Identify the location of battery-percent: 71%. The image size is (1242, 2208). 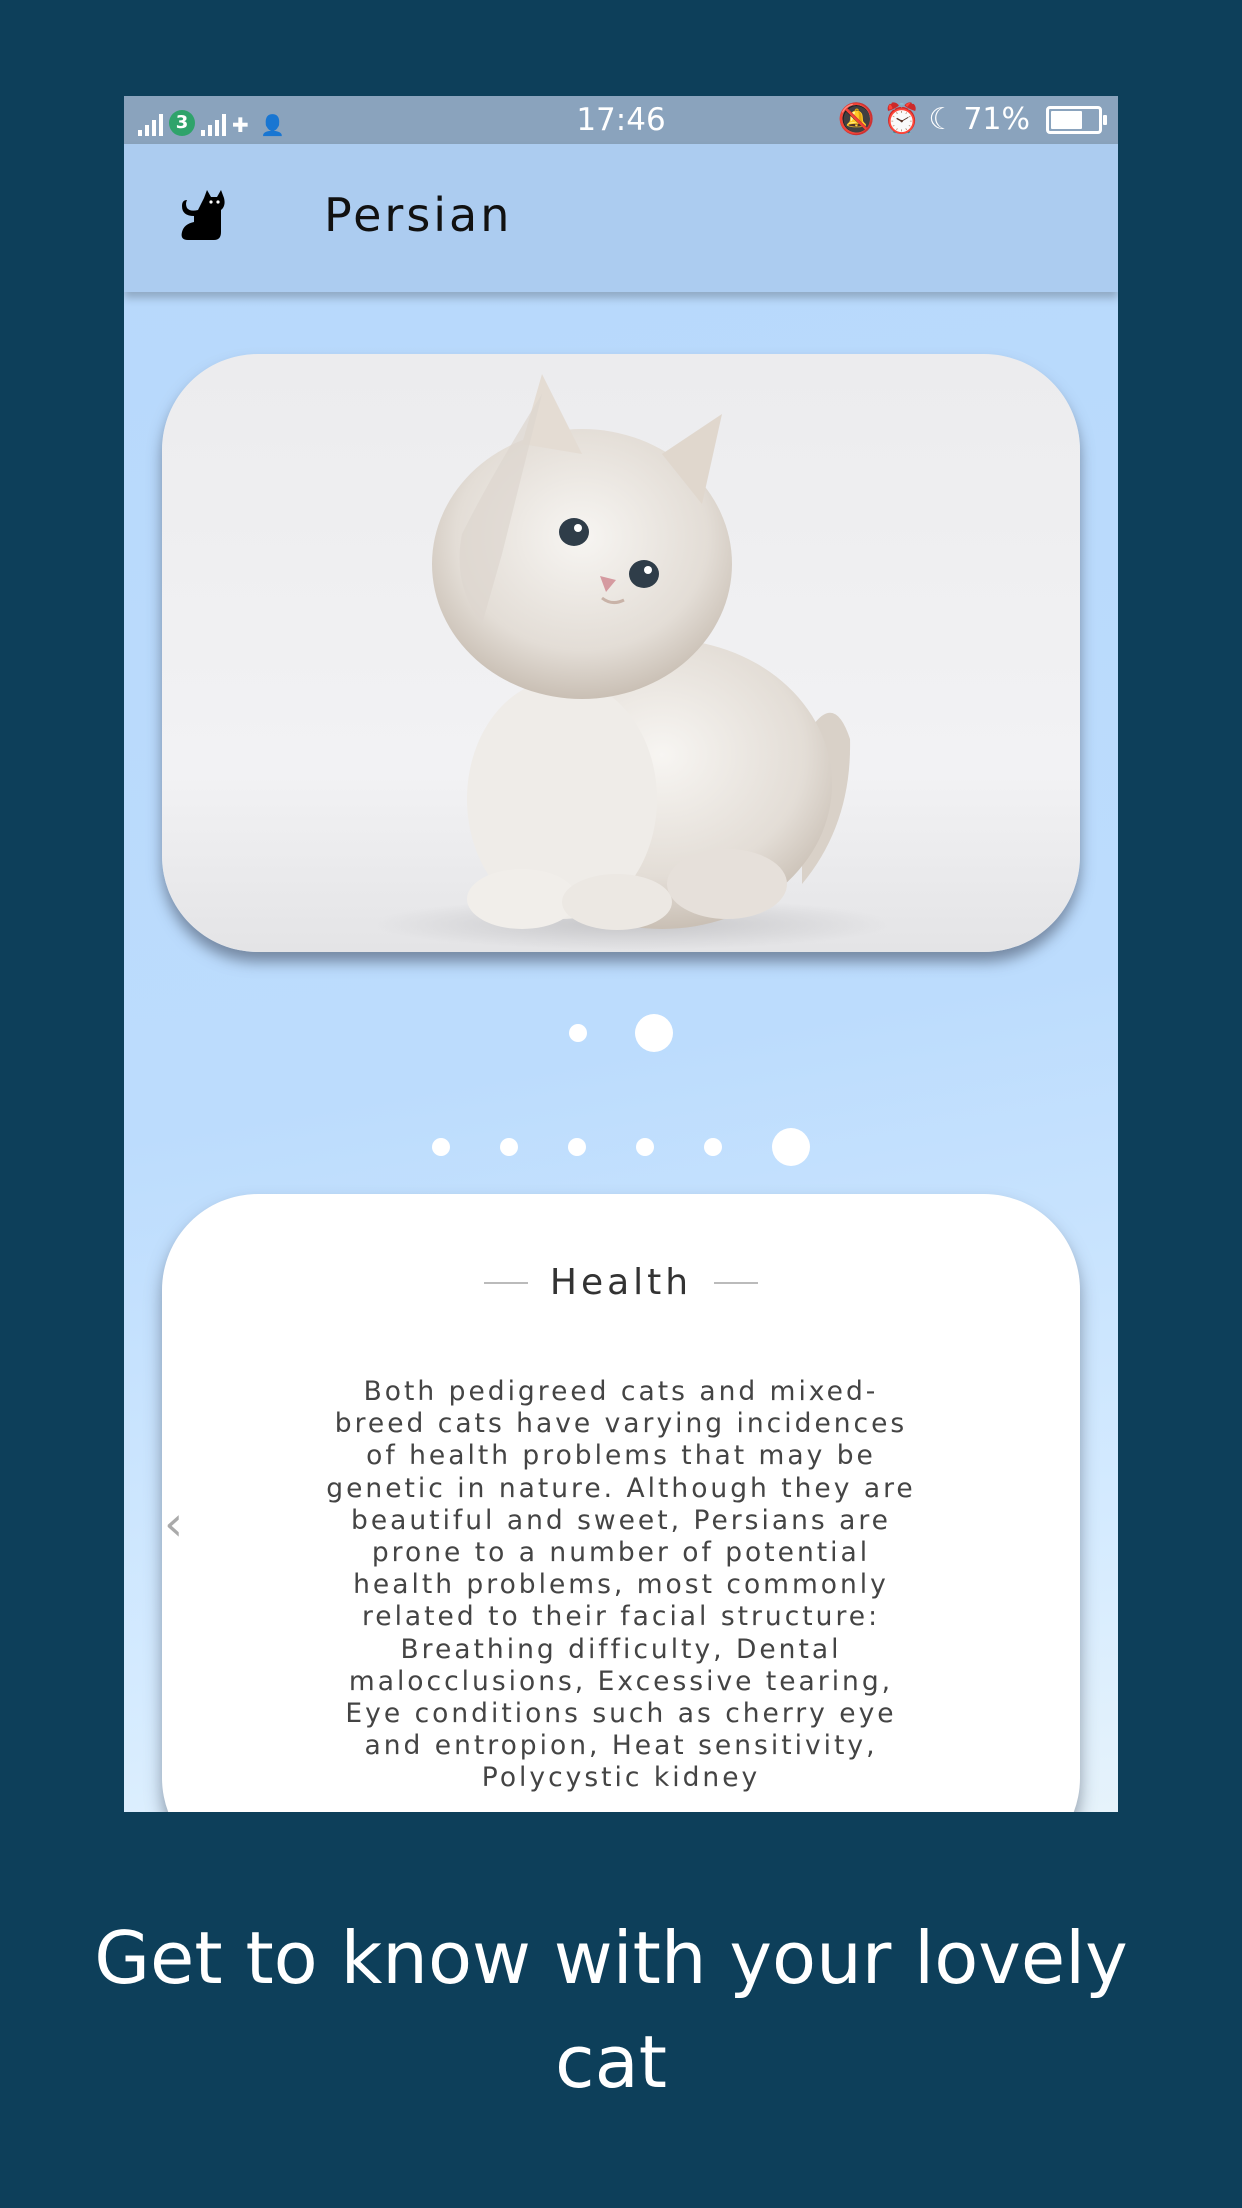
(996, 119).